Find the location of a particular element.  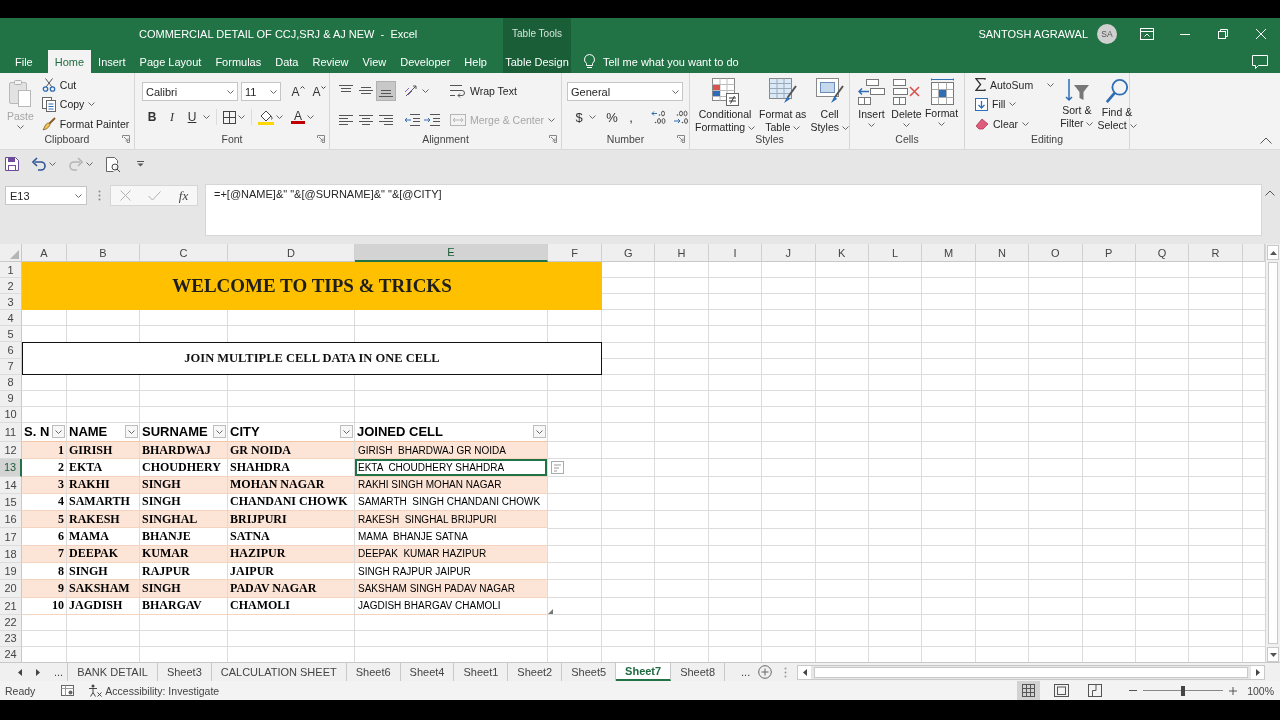

font-color-button: A is located at coordinates (298, 117).